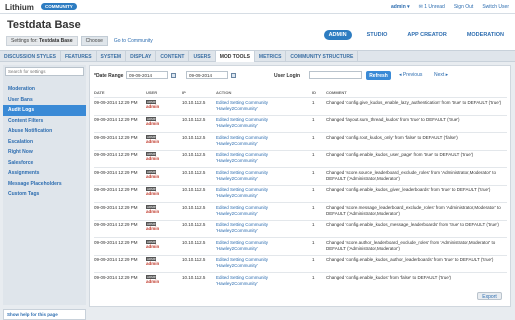 The image size is (515, 320). I want to click on sidebar-item-abuse-notification: Abuse Notification, so click(44, 131).